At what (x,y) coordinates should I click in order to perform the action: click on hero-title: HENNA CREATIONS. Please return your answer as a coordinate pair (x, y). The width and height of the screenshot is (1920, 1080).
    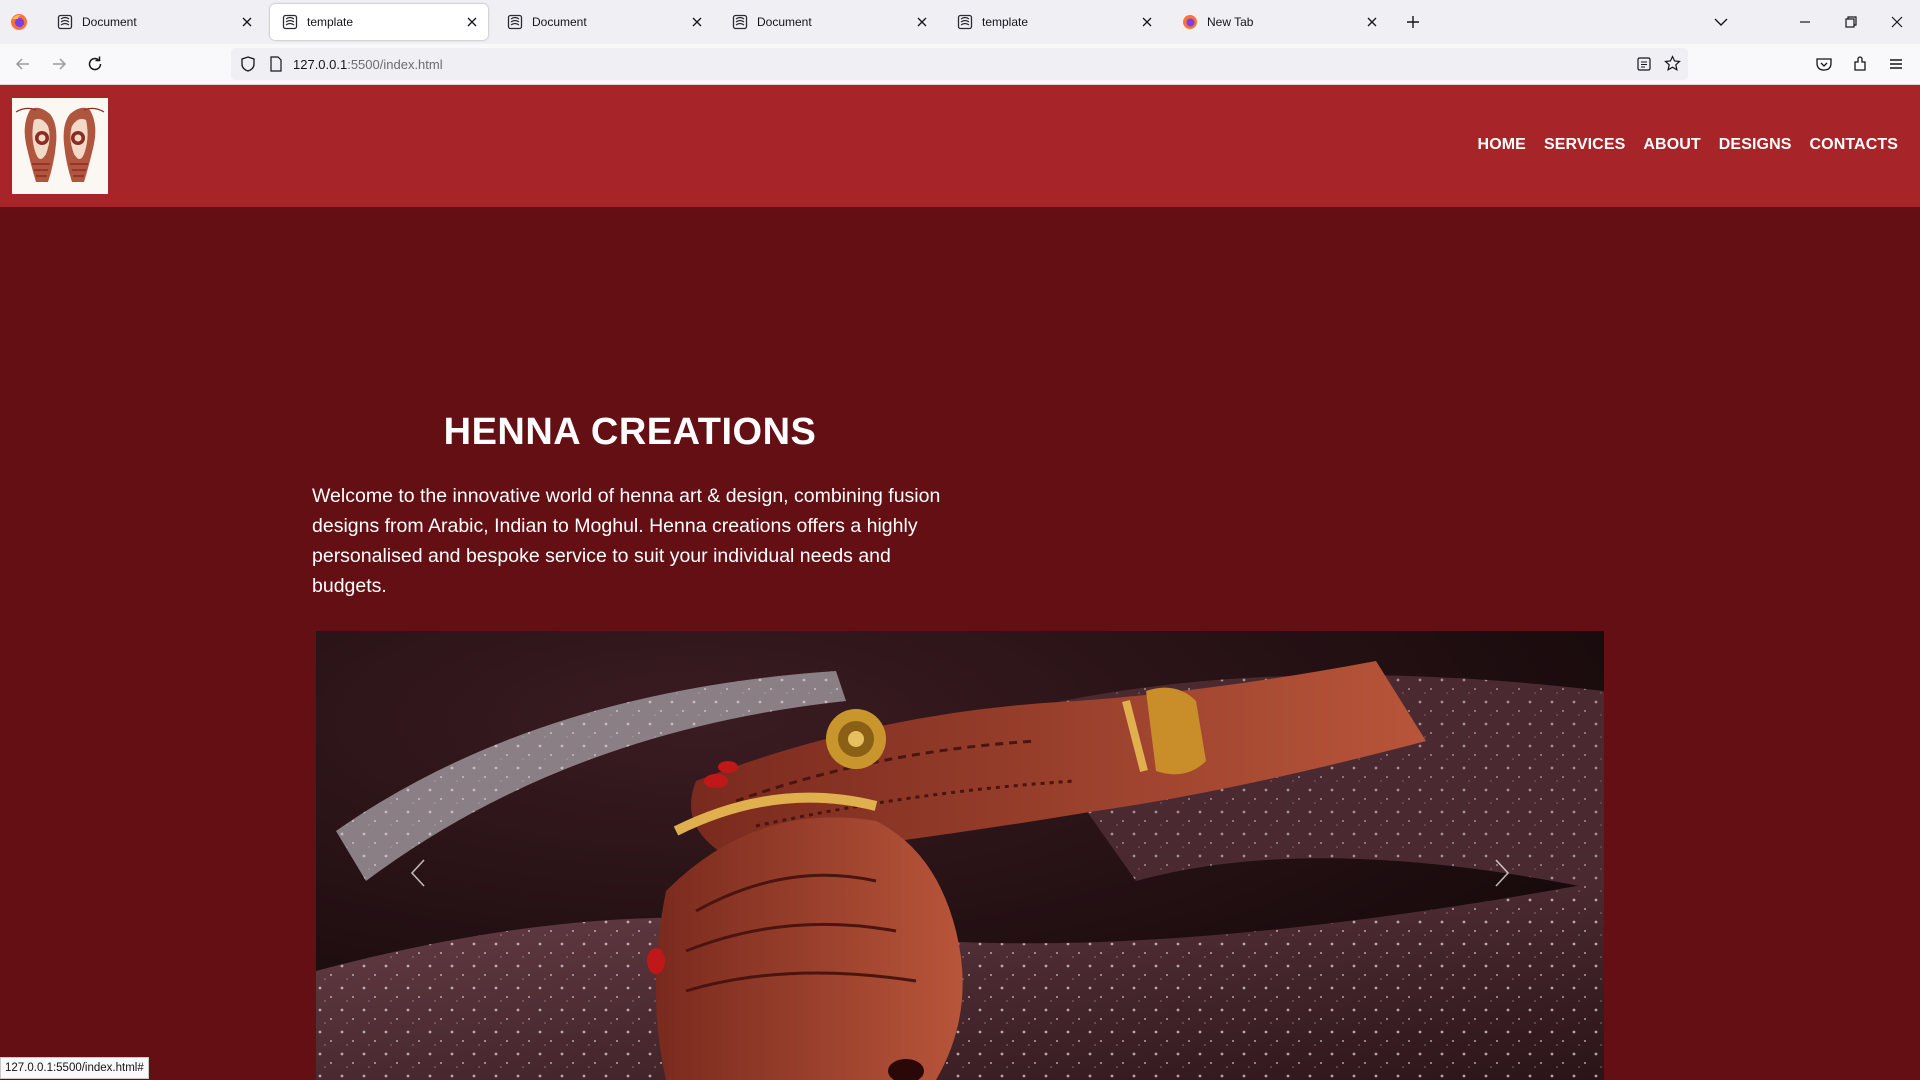
    Looking at the image, I should click on (630, 432).